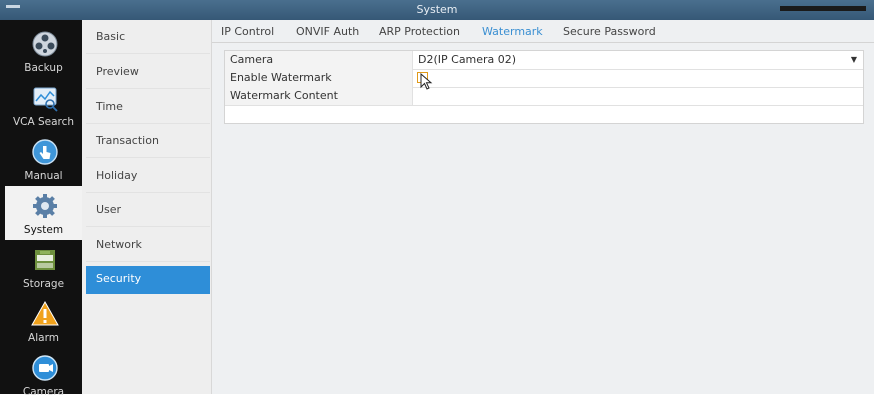  I want to click on watermark-content-row: Watermark Content, so click(544, 96).